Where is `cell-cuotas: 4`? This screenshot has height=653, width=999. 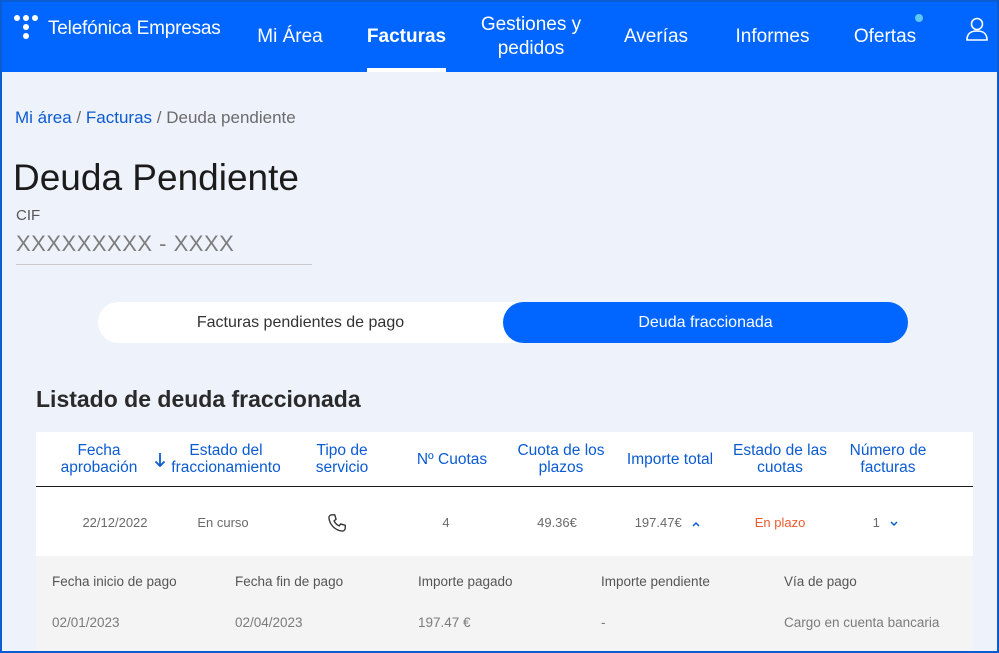
cell-cuotas: 4 is located at coordinates (446, 522).